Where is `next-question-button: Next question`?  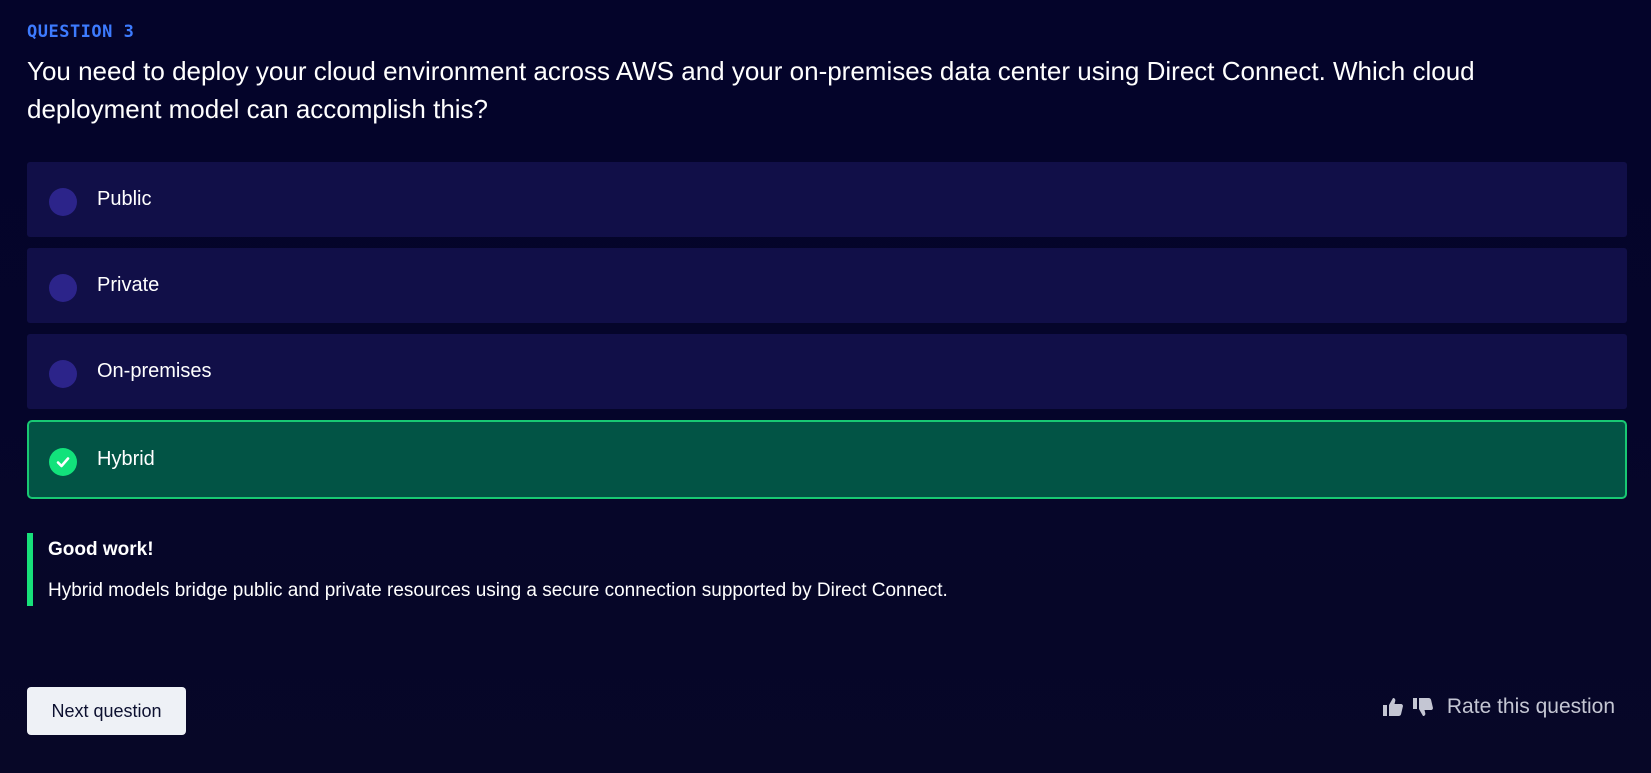 next-question-button: Next question is located at coordinates (106, 711).